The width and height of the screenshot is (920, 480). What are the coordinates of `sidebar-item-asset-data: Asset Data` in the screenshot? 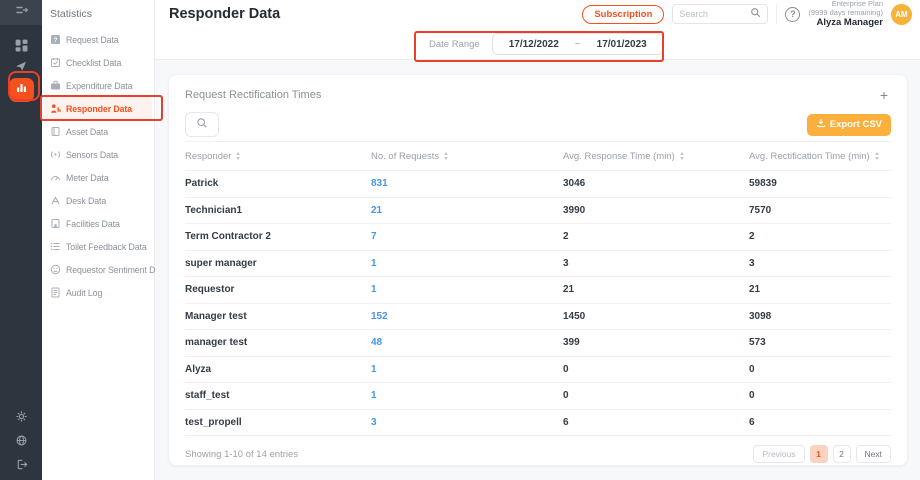 It's located at (98, 131).